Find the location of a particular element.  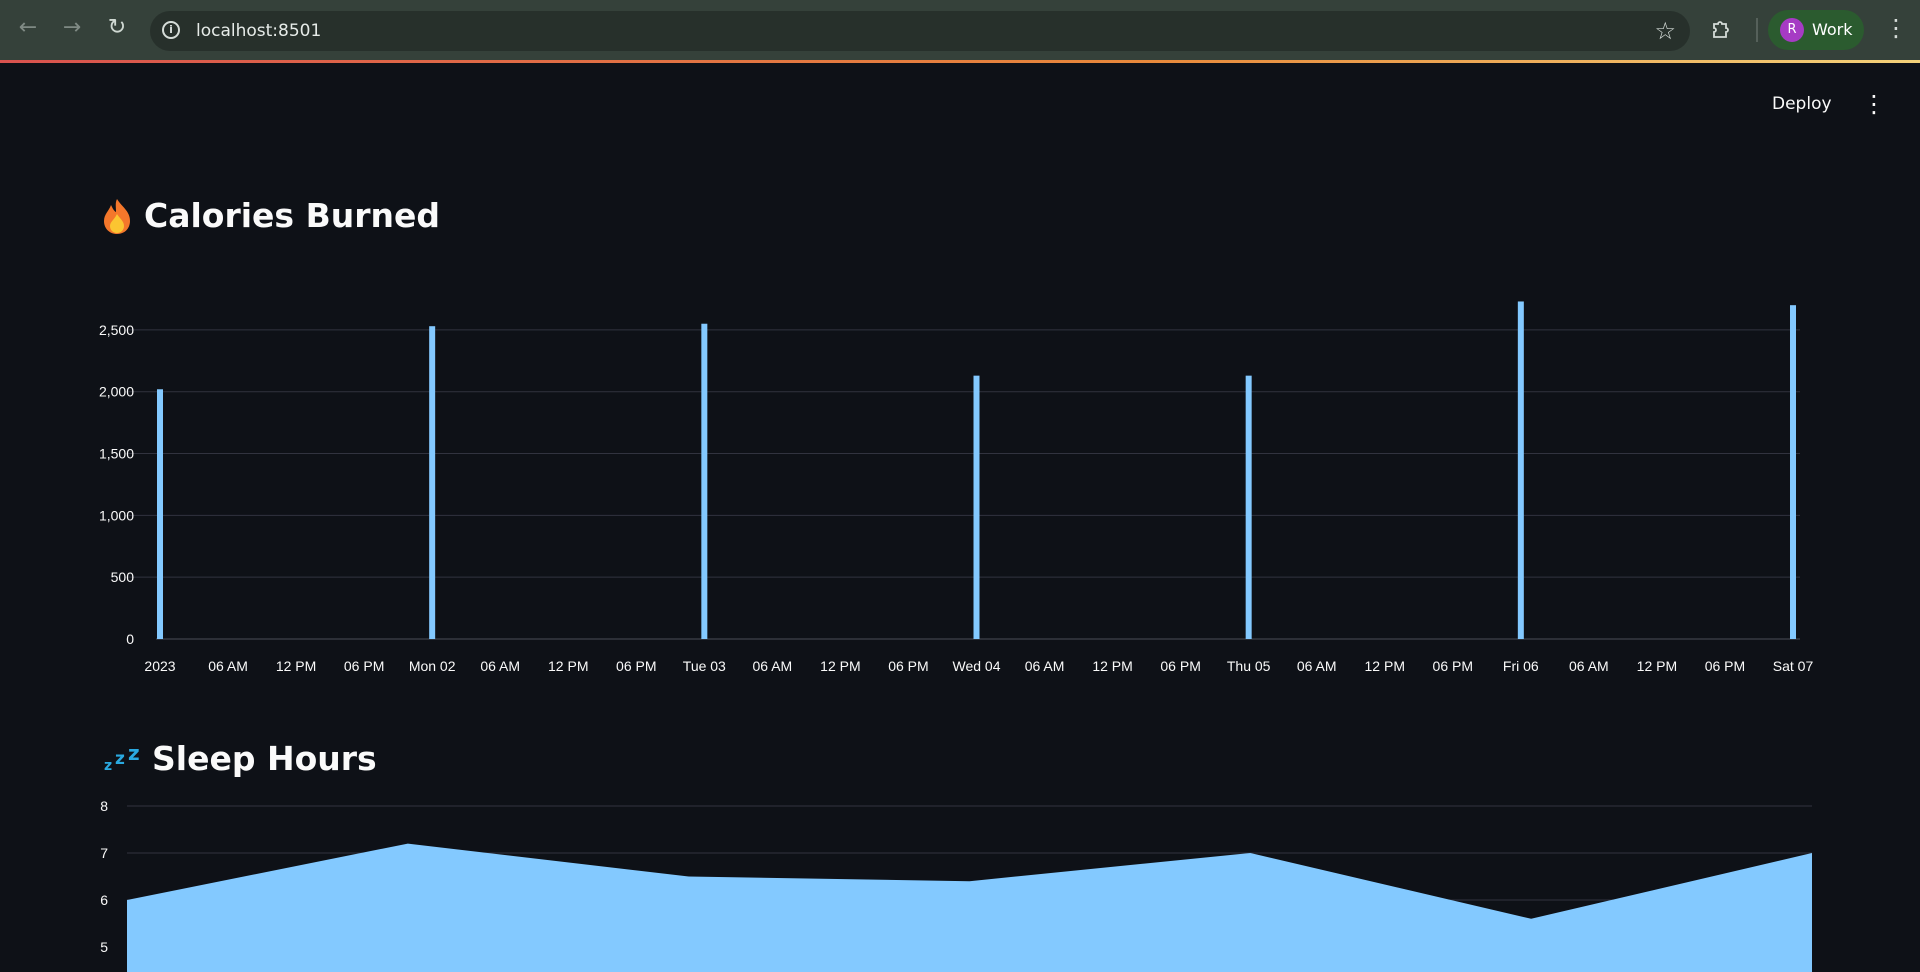

extensions-puzzle-icon is located at coordinates (1722, 29).